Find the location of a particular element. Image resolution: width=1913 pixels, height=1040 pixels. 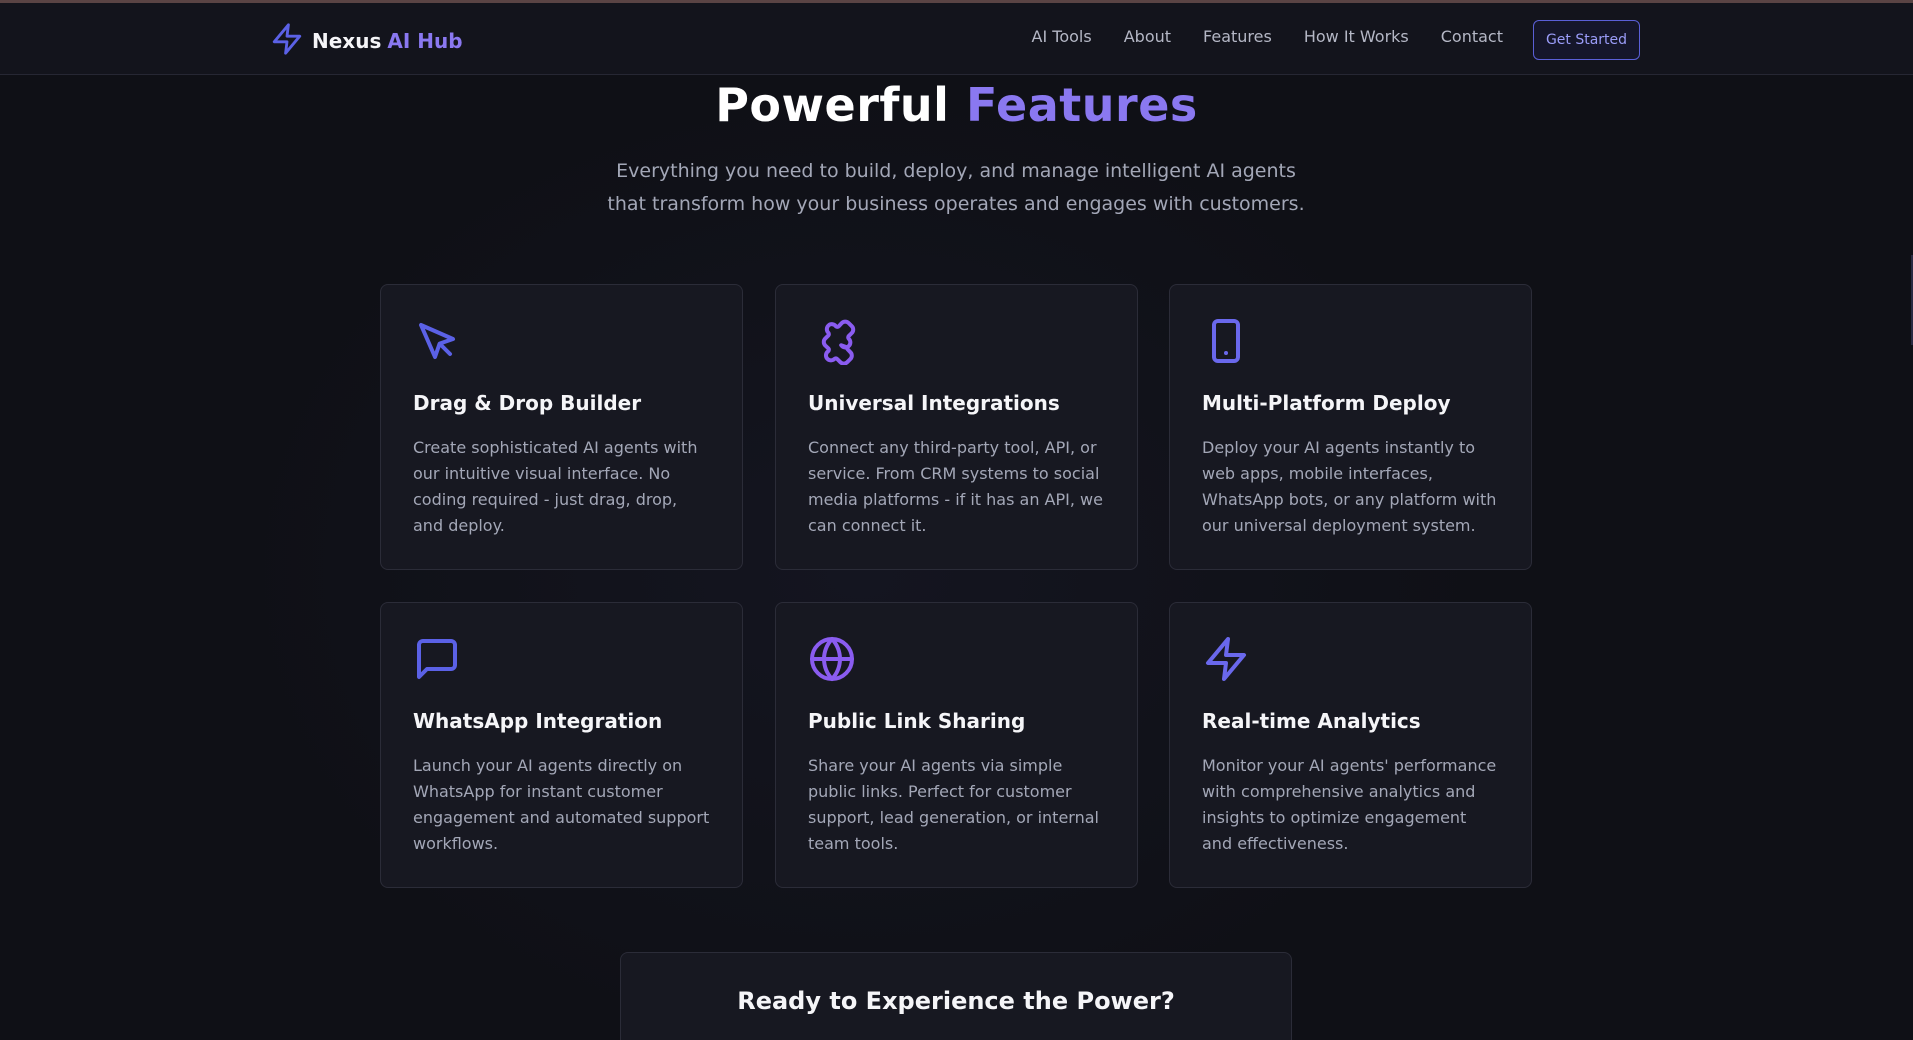

message-square-icon is located at coordinates (437, 659).